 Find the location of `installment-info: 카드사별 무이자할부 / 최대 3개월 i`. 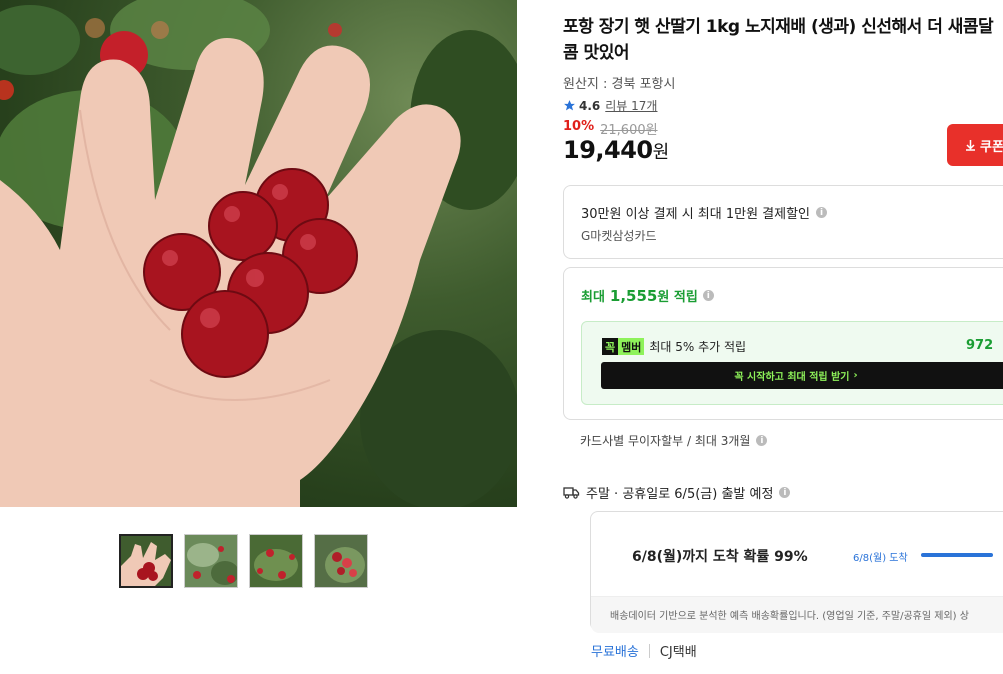

installment-info: 카드사별 무이자할부 / 최대 3개월 i is located at coordinates (674, 440).